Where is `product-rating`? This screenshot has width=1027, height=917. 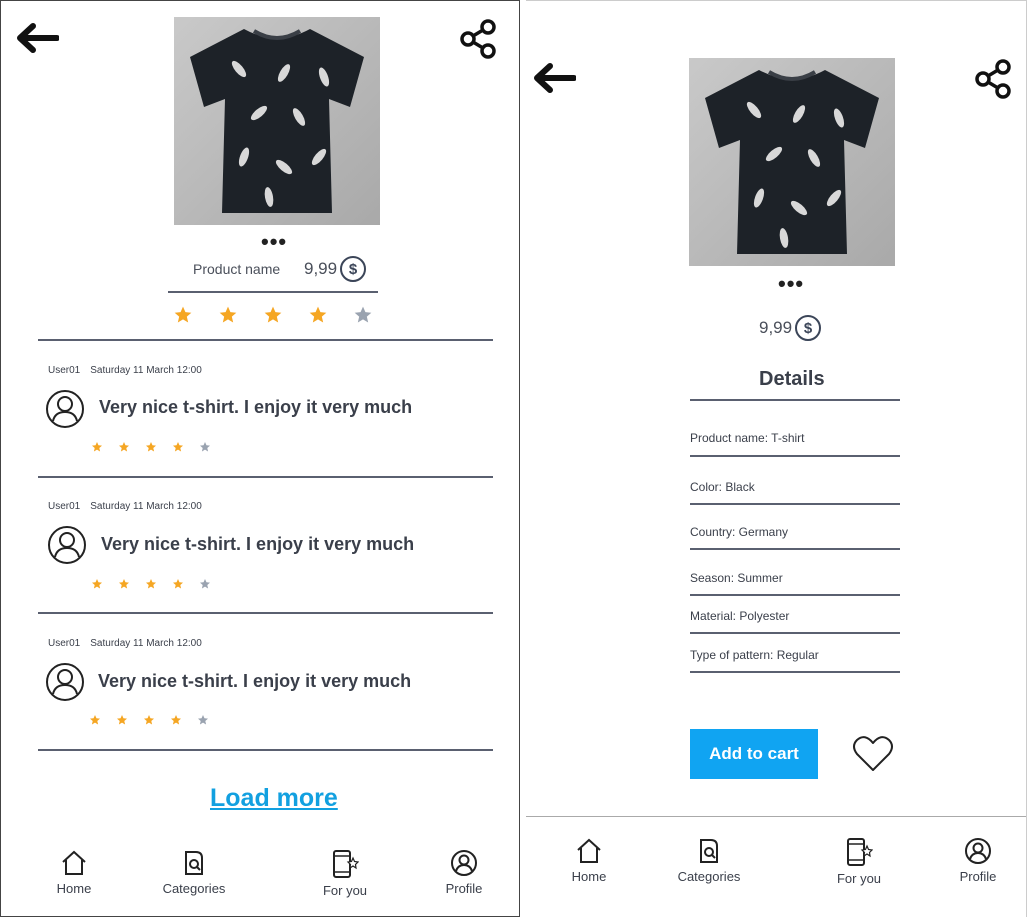 product-rating is located at coordinates (273, 315).